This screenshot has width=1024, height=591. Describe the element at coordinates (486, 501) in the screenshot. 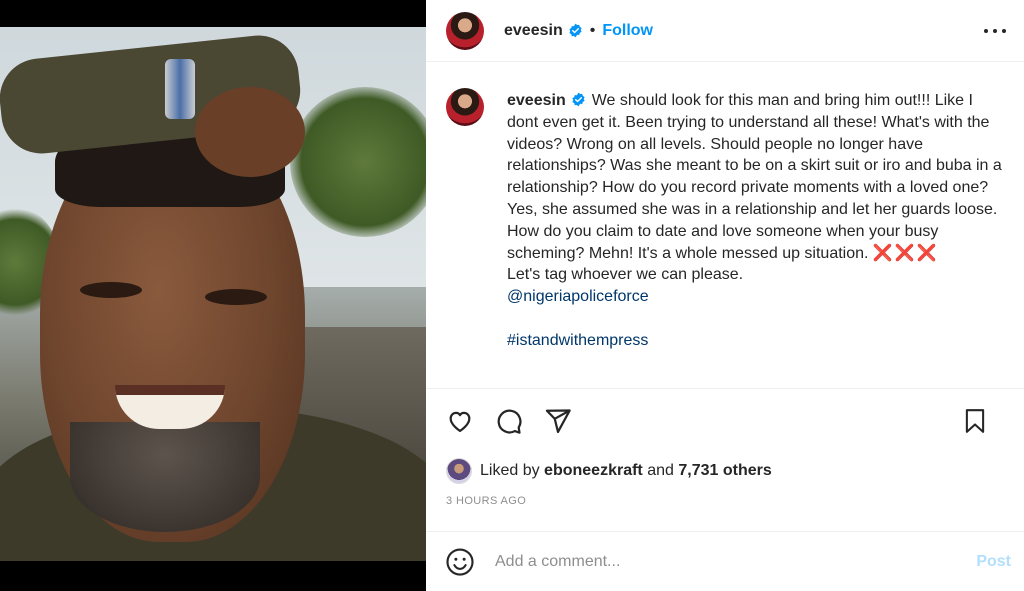

I see `timestamp: 3 HOURS AGO` at that location.